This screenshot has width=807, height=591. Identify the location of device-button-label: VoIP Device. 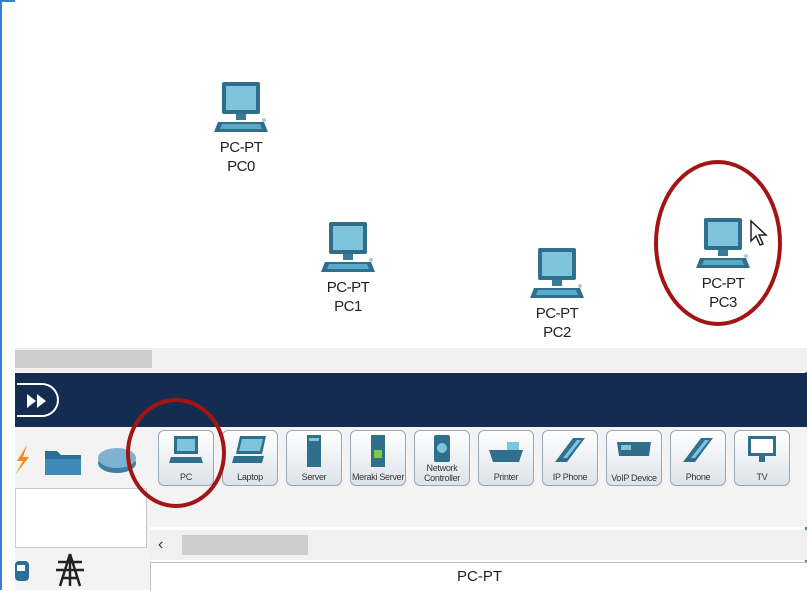
(634, 478).